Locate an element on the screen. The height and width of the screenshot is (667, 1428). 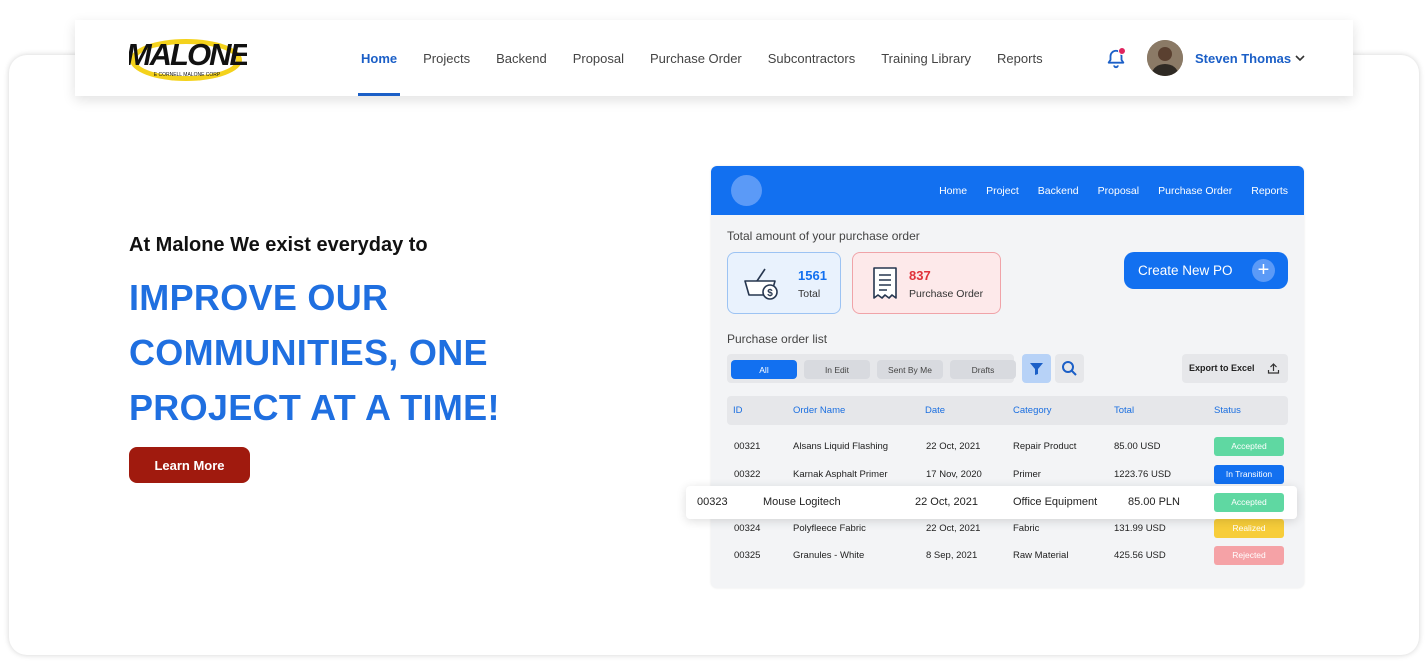
search-icon is located at coordinates (1069, 368).